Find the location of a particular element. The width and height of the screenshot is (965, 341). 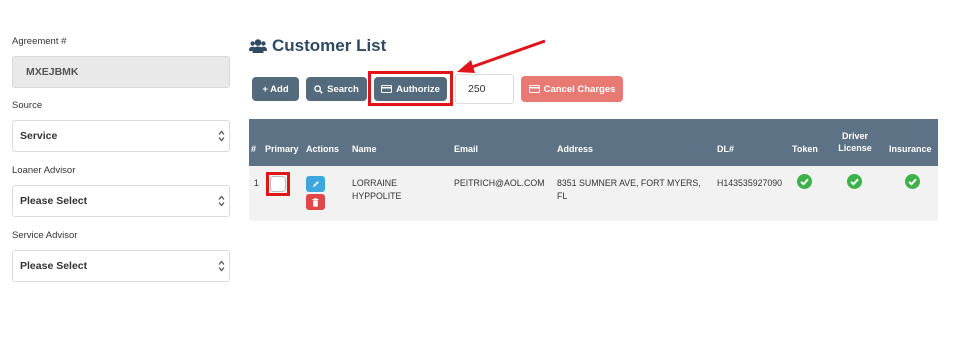

edit-button is located at coordinates (315, 184).